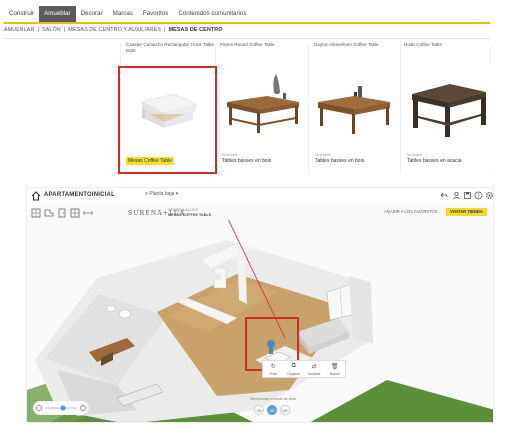 The width and height of the screenshot is (506, 427). I want to click on product-card-tables-basses-bois: Sinbrand Tables basses en bois, so click(262, 118).